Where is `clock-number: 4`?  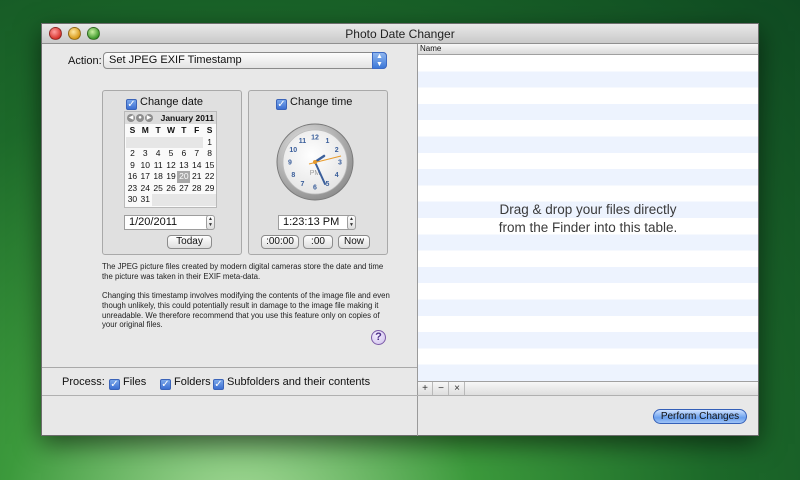
clock-number: 4 is located at coordinates (337, 175).